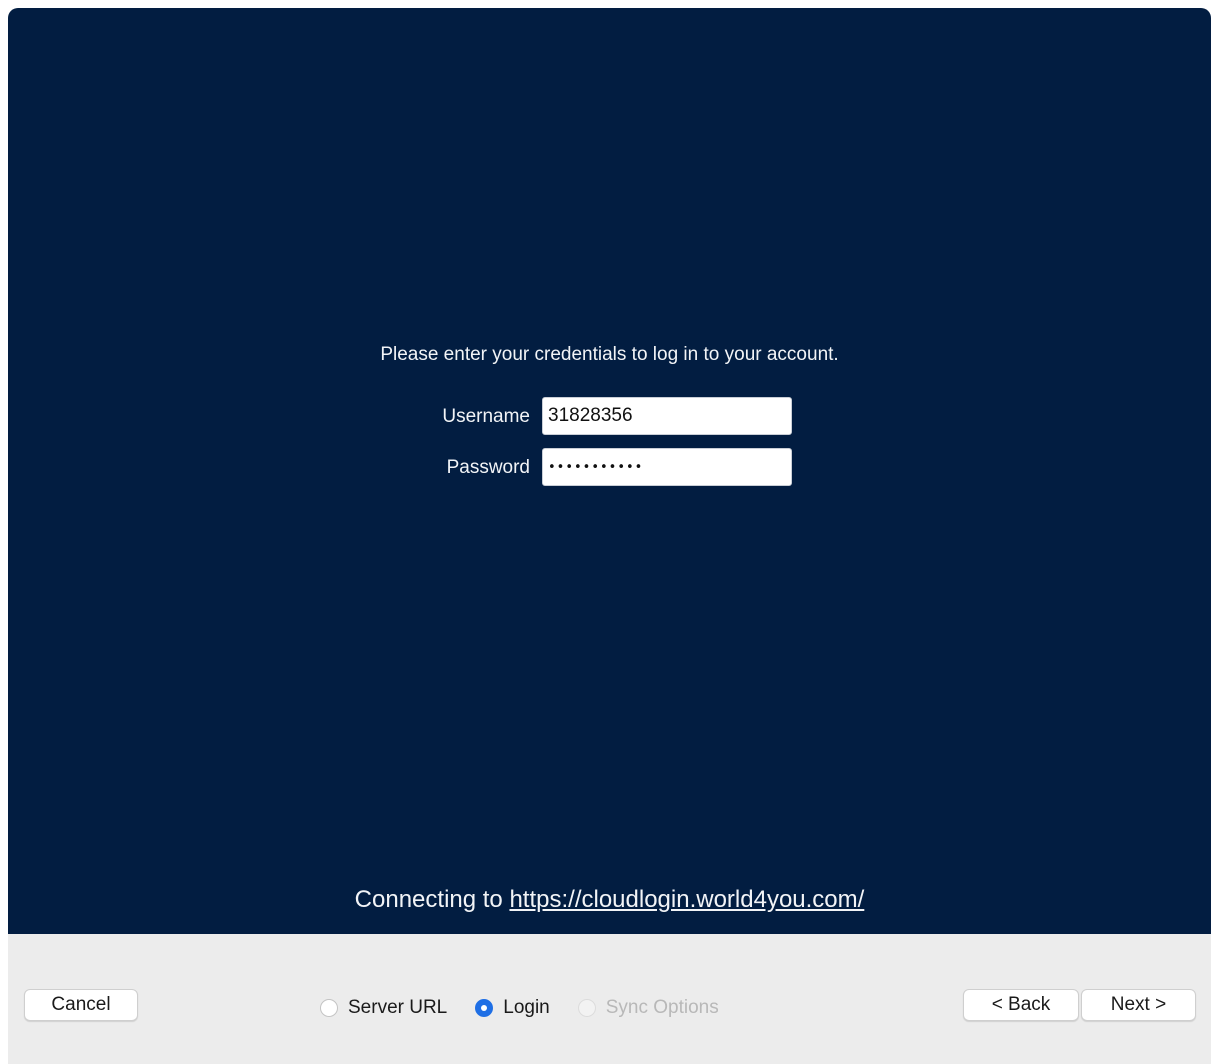 Image resolution: width=1211 pixels, height=1064 pixels. Describe the element at coordinates (662, 1007) in the screenshot. I see `step-label: Sync Options` at that location.